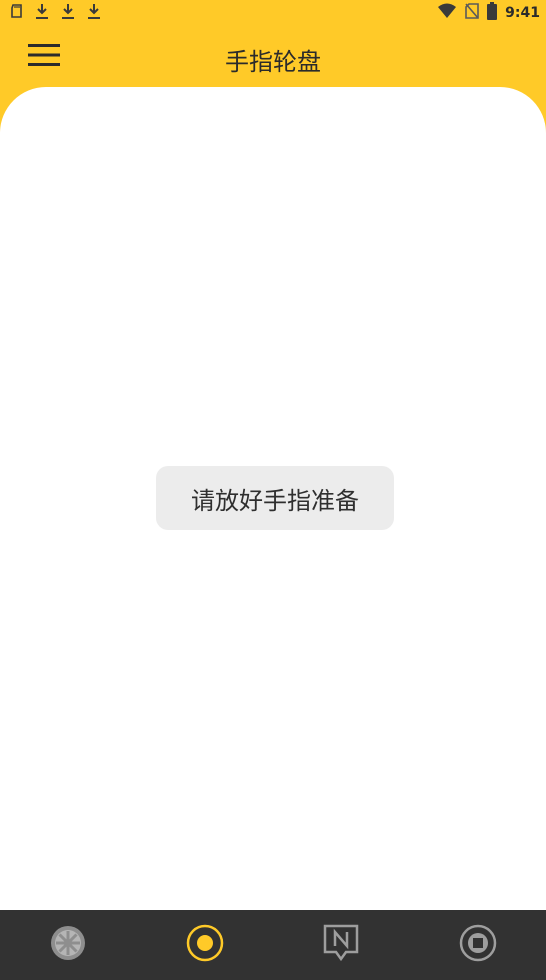 The height and width of the screenshot is (980, 546). Describe the element at coordinates (273, 62) in the screenshot. I see `page-title: 手指轮盘` at that location.